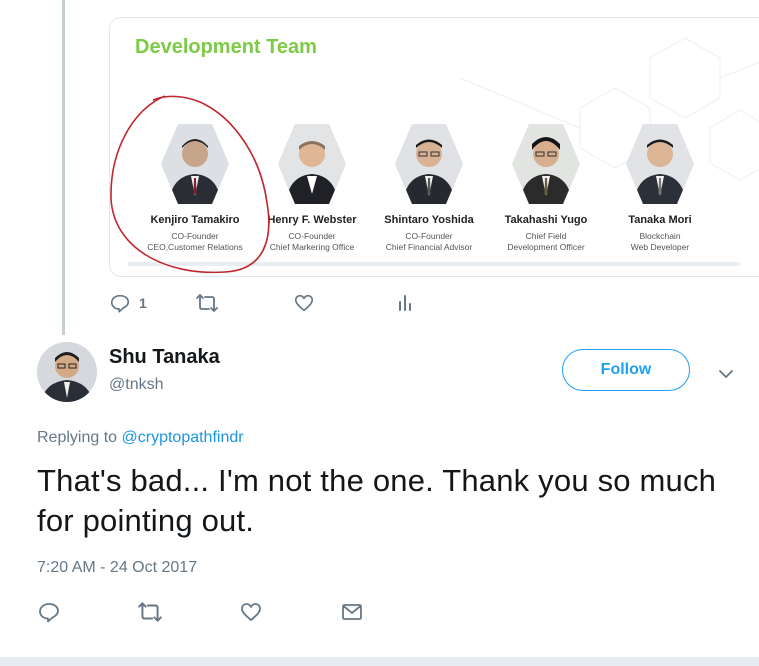  I want to click on message-icon, so click(352, 614).